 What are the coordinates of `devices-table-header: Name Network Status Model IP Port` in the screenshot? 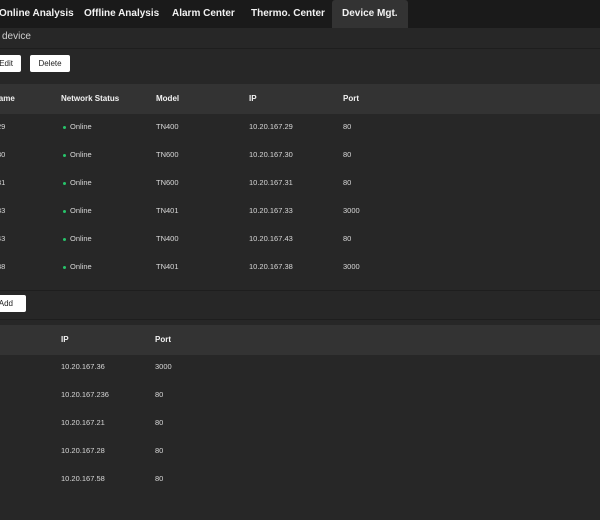 It's located at (300, 99).